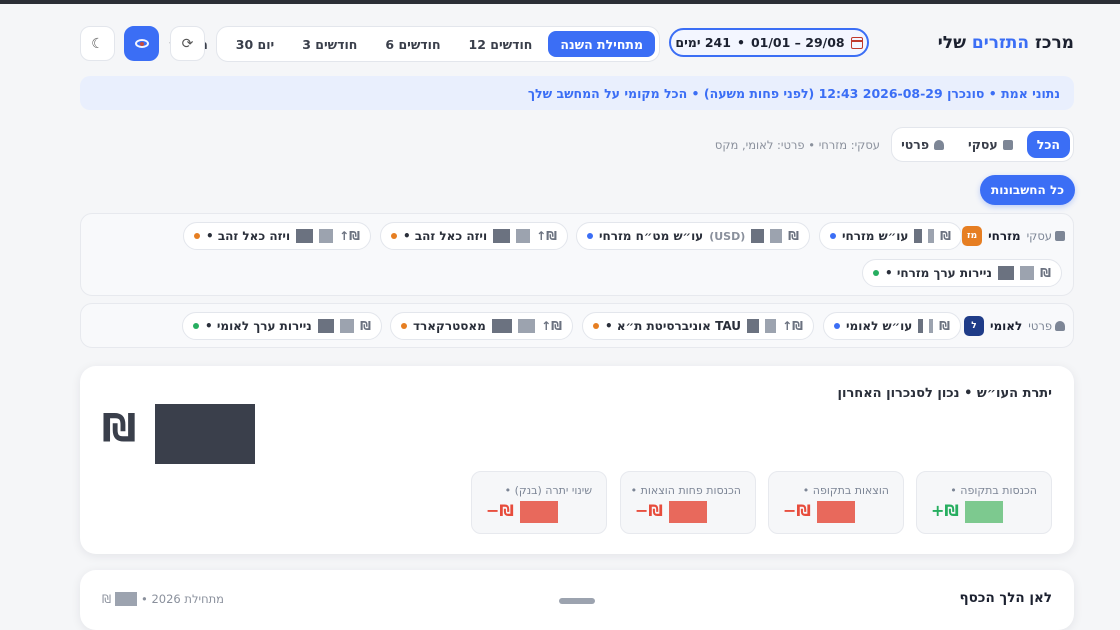 Image resolution: width=1120 pixels, height=630 pixels. Describe the element at coordinates (560, 2) in the screenshot. I see `window-top-bar` at that location.